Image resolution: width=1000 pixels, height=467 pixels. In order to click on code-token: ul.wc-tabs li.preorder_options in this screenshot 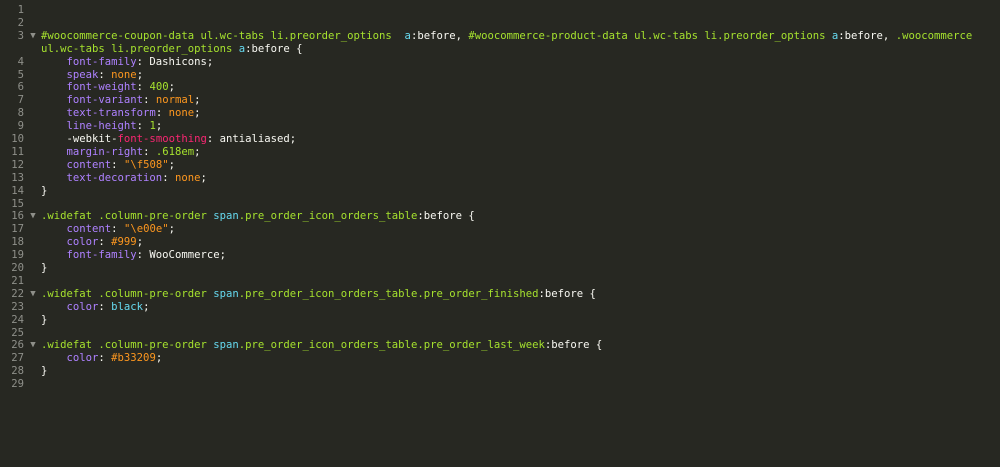, I will do `click(140, 48)`.